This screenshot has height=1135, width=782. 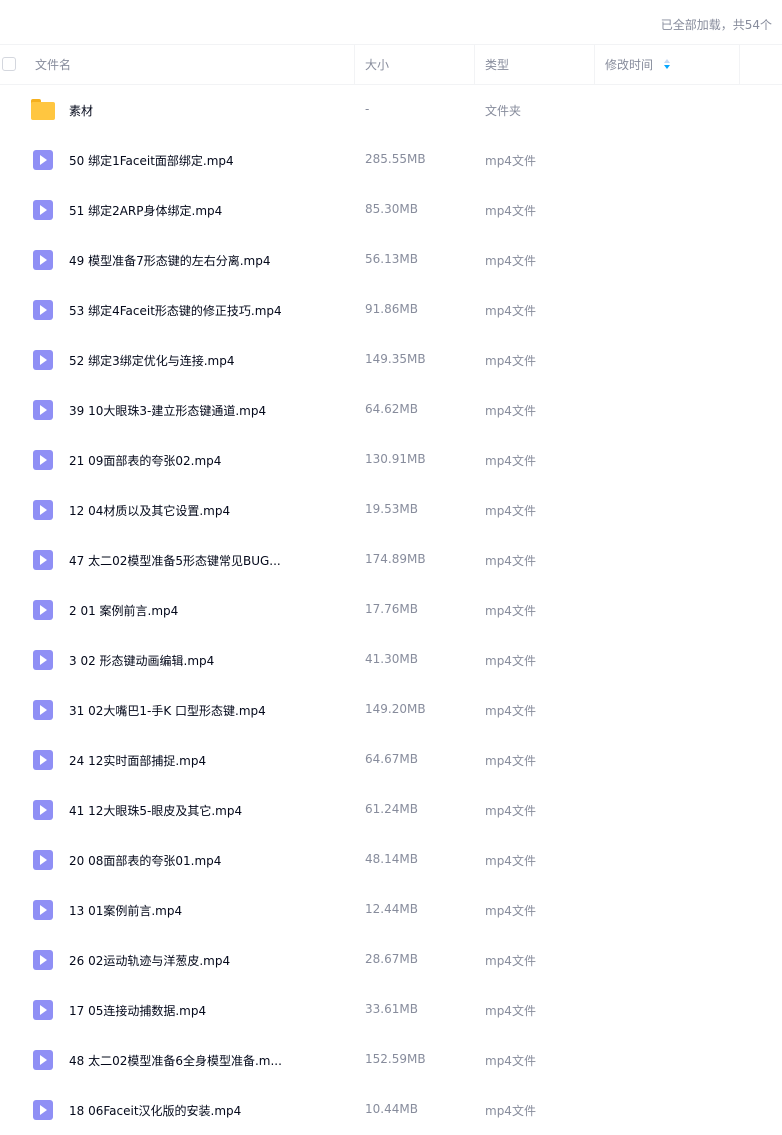 I want to click on file-row: 31 02大嘴巴1-手K 口型形态键.mp4 149.20MB mp4文件, so click(x=391, y=710).